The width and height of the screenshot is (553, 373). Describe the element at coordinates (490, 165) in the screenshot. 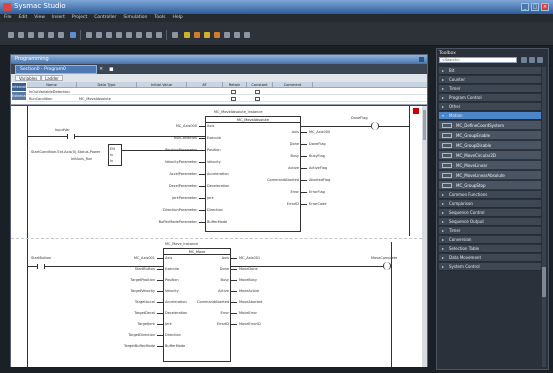

I see `toolbox-item: MC_MoveLinear` at that location.